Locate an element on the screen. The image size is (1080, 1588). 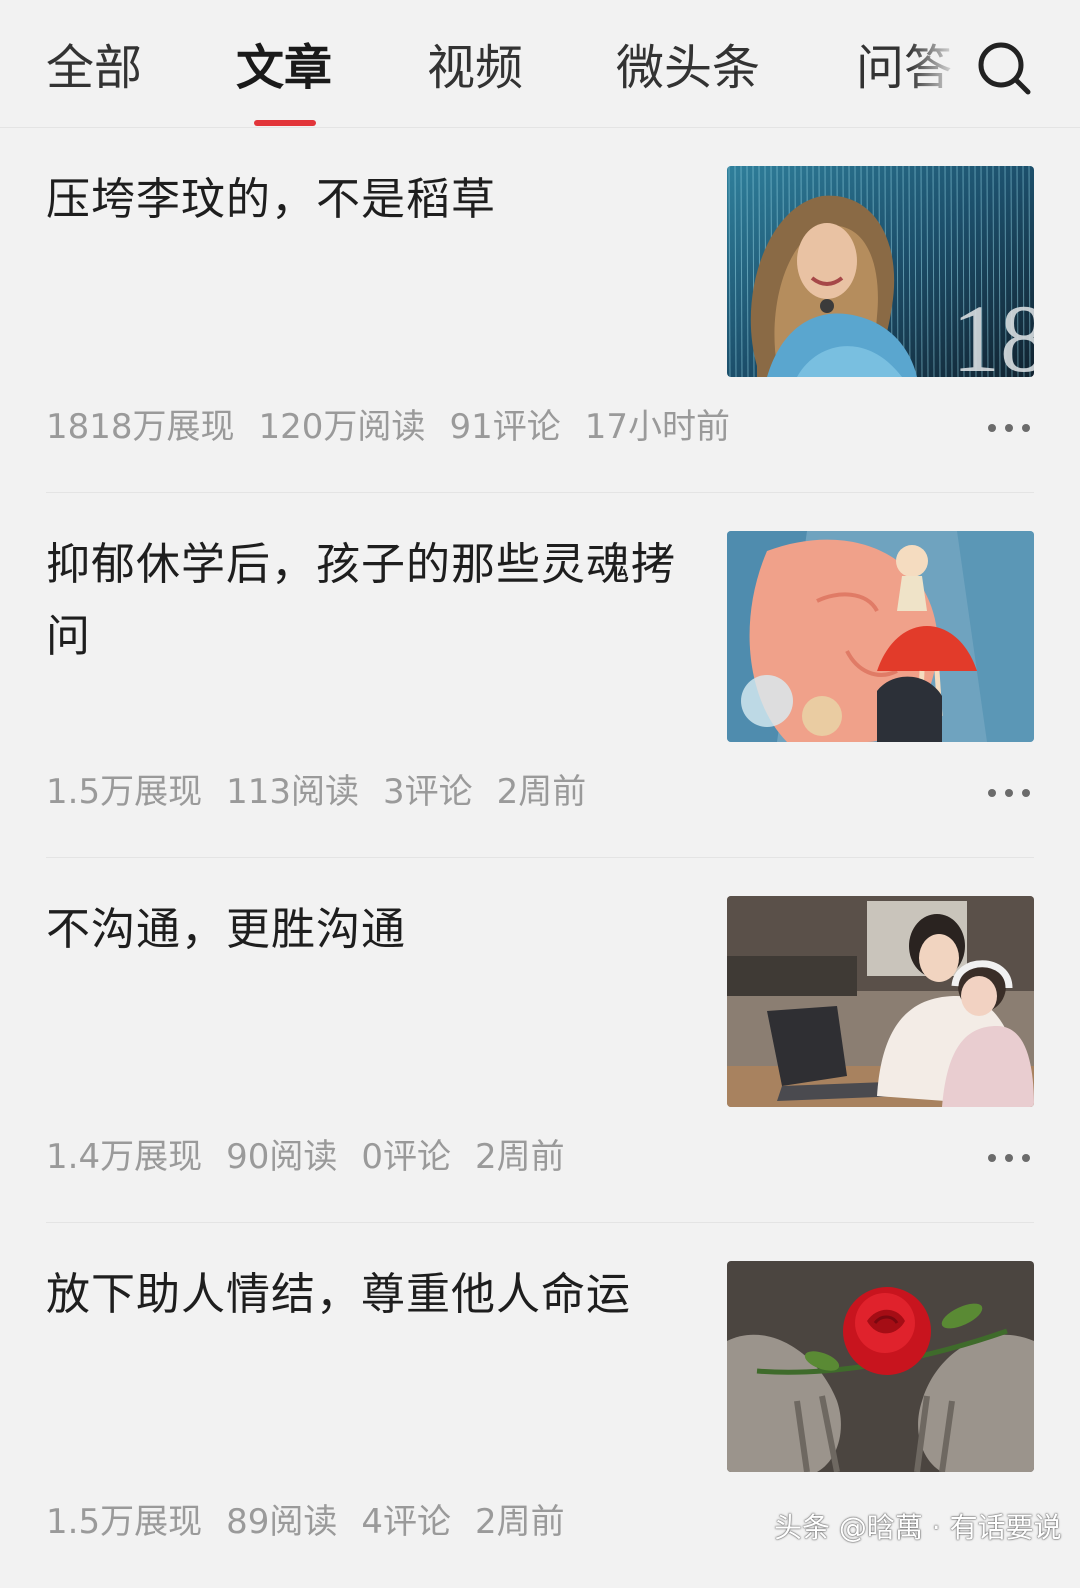
article-stats: 1.5万展现 113阅读 3评论 2周前 is located at coordinates (328, 792).